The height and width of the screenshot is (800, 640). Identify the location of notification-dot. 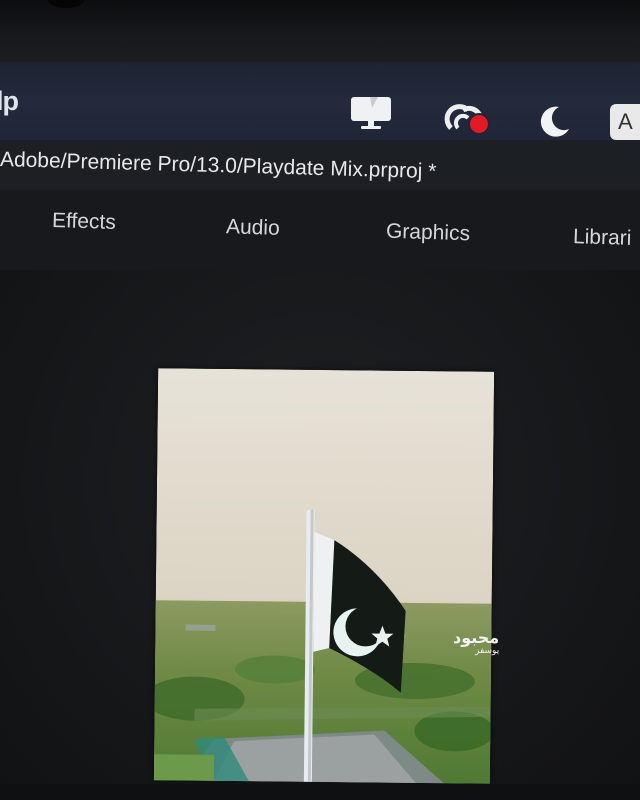
(479, 124).